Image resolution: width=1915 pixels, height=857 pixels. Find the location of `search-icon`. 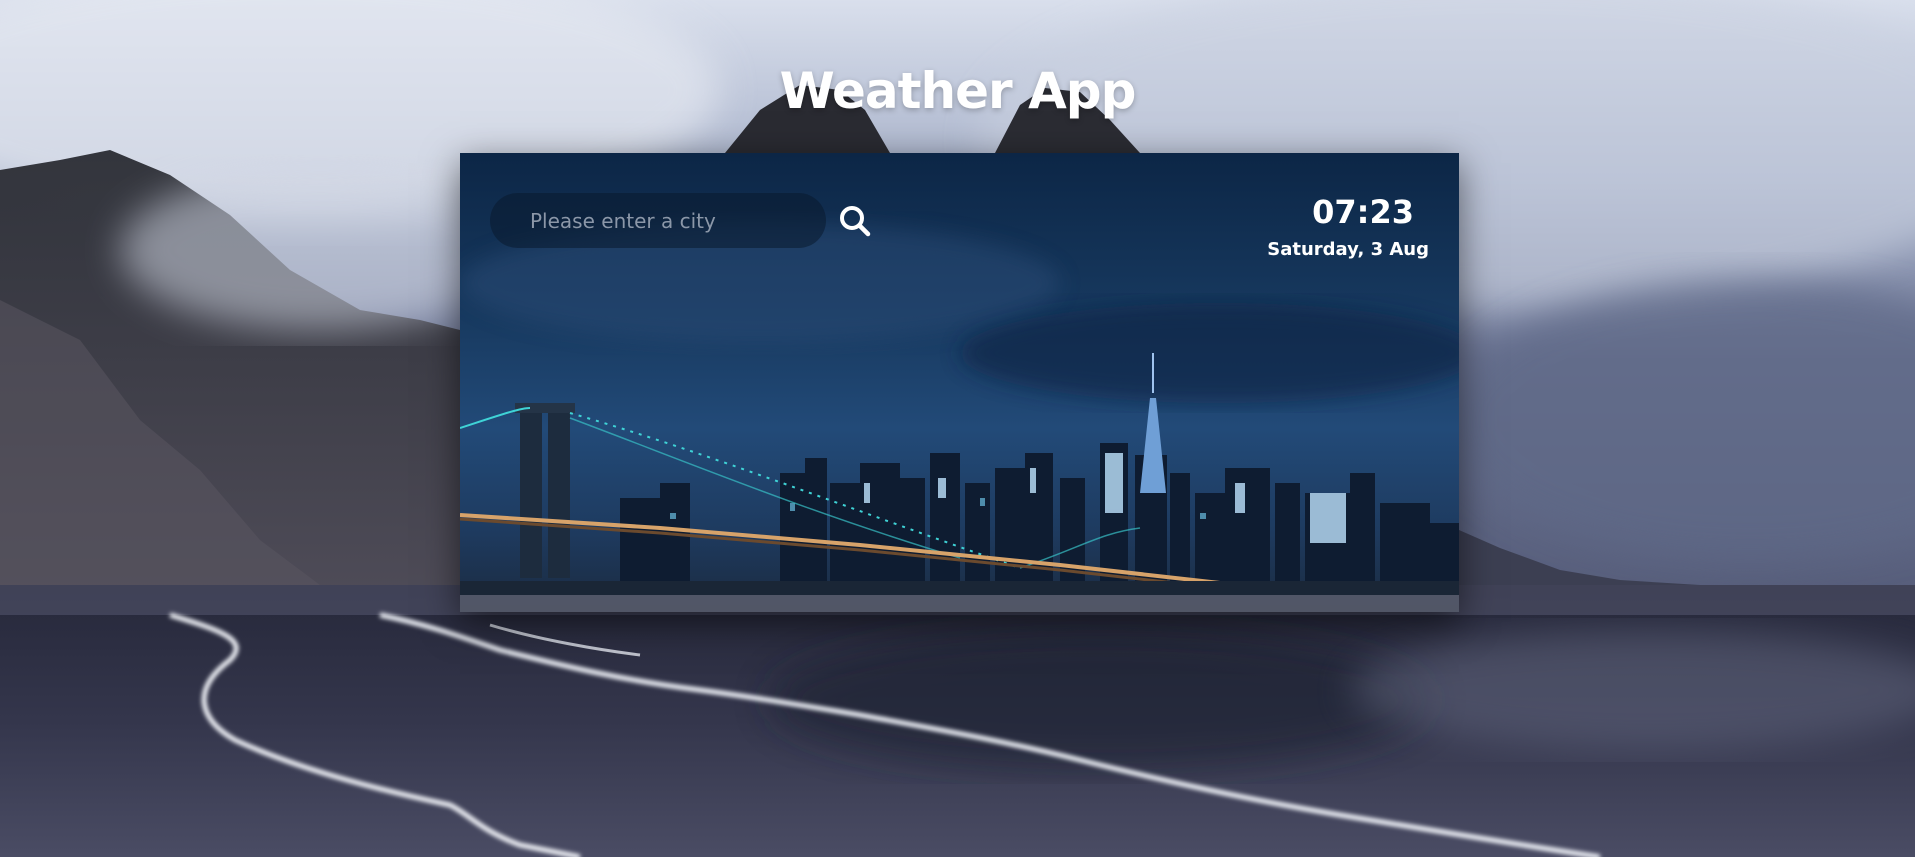

search-icon is located at coordinates (855, 221).